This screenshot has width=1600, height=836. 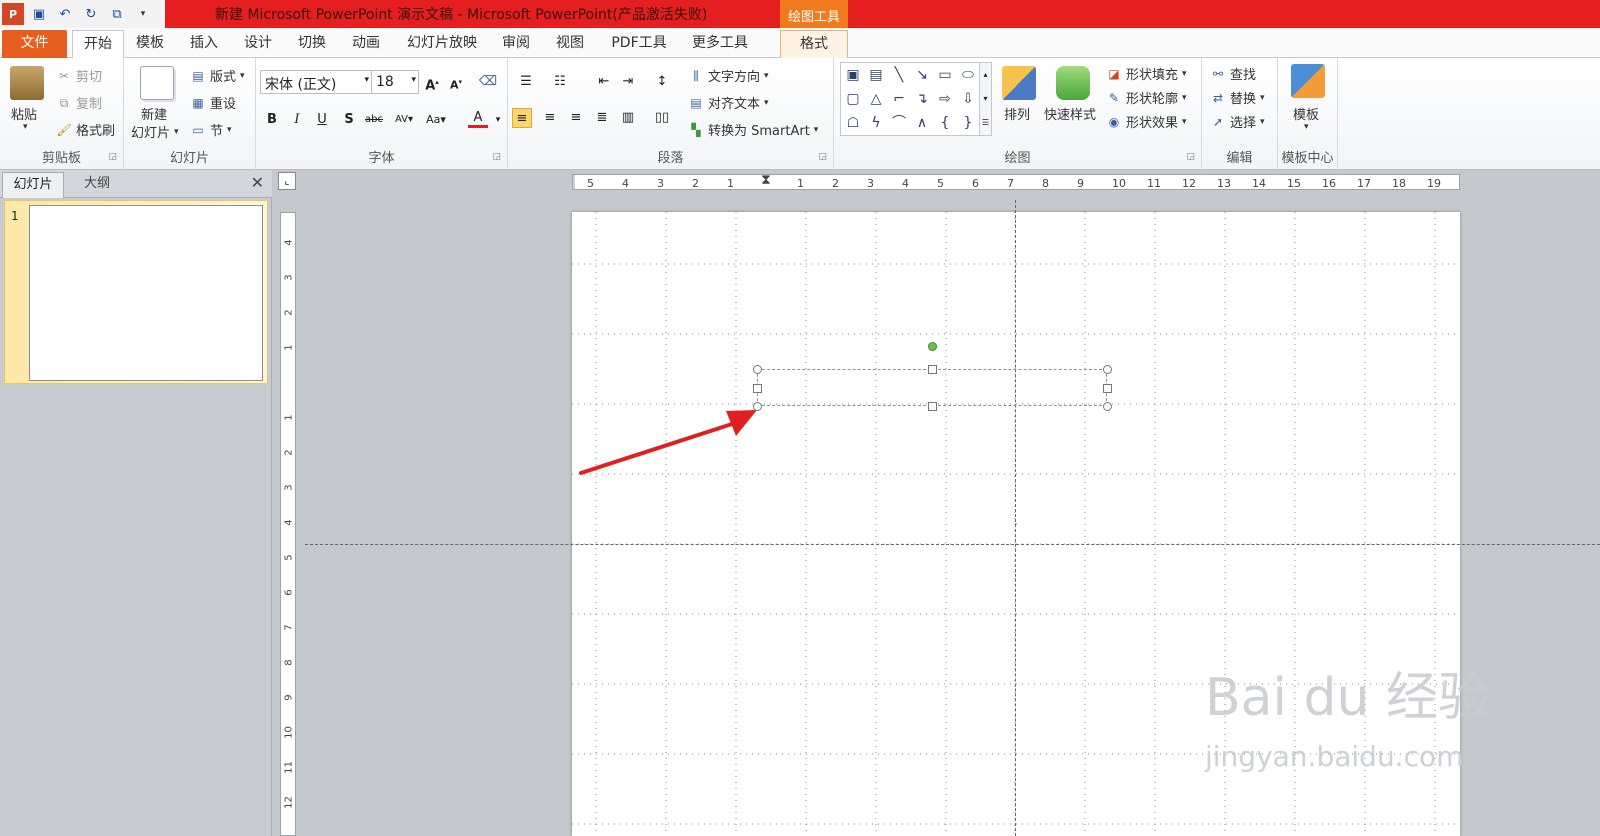 I want to click on watermark-url: jingyan.baidu.com, so click(x=1334, y=756).